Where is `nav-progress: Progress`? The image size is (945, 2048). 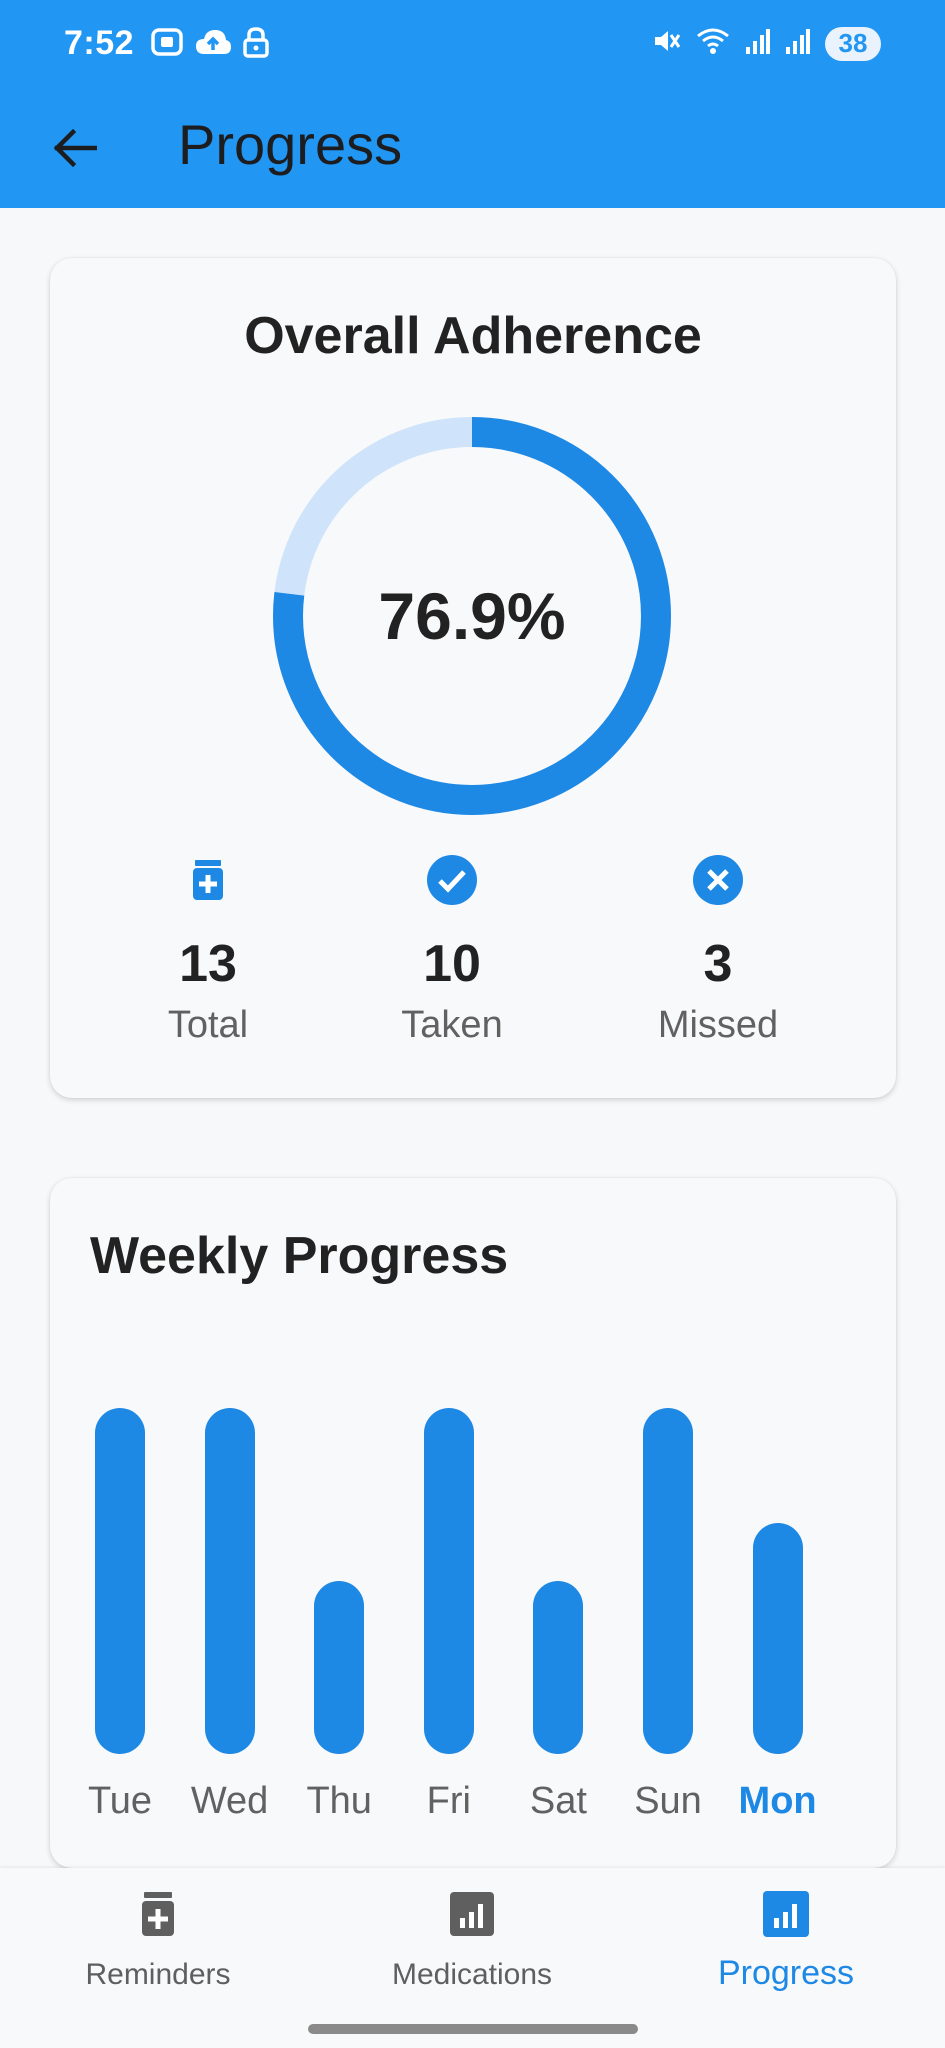
nav-progress: Progress is located at coordinates (786, 1939).